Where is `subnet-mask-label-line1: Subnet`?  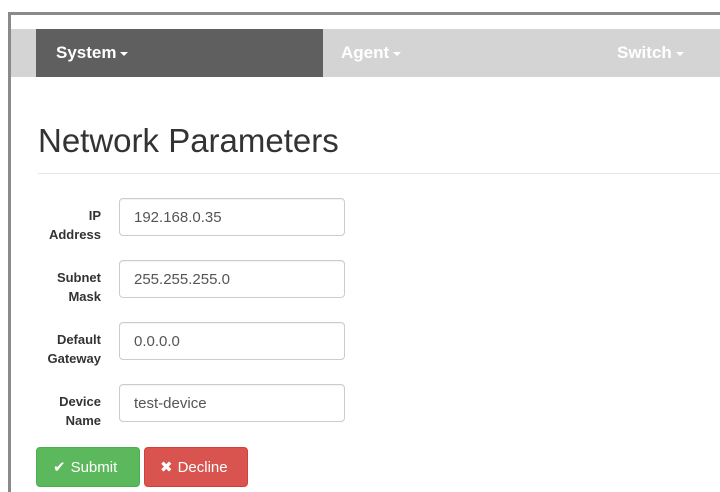
subnet-mask-label-line1: Subnet is located at coordinates (78, 277).